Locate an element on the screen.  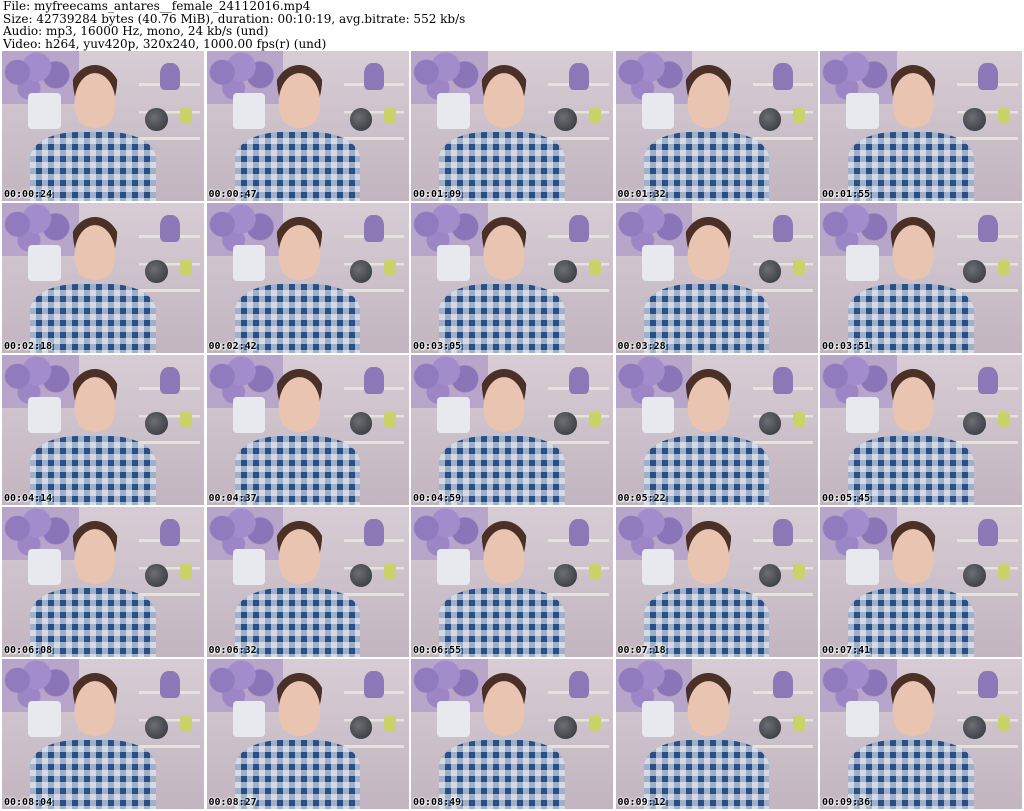
thumbnail-timestamp: 00:07:18 is located at coordinates (641, 650).